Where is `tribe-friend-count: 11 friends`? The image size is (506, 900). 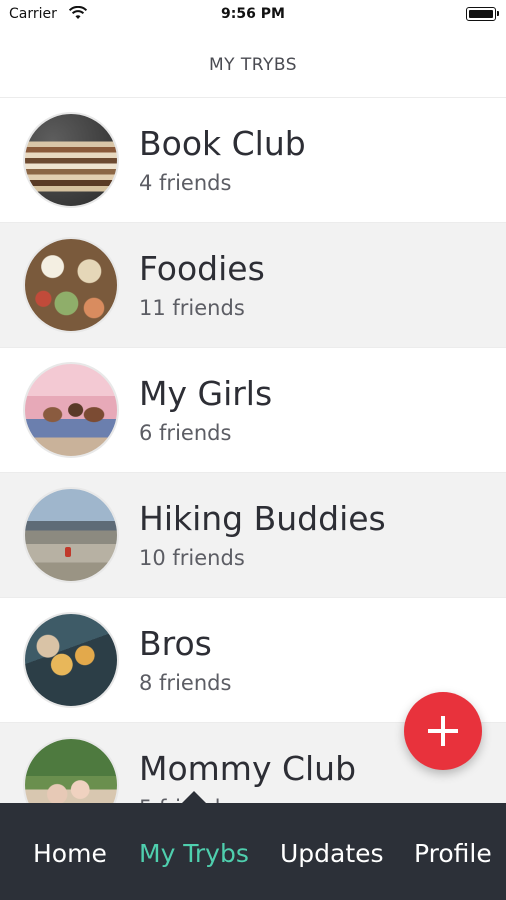
tribe-friend-count: 11 friends is located at coordinates (192, 308).